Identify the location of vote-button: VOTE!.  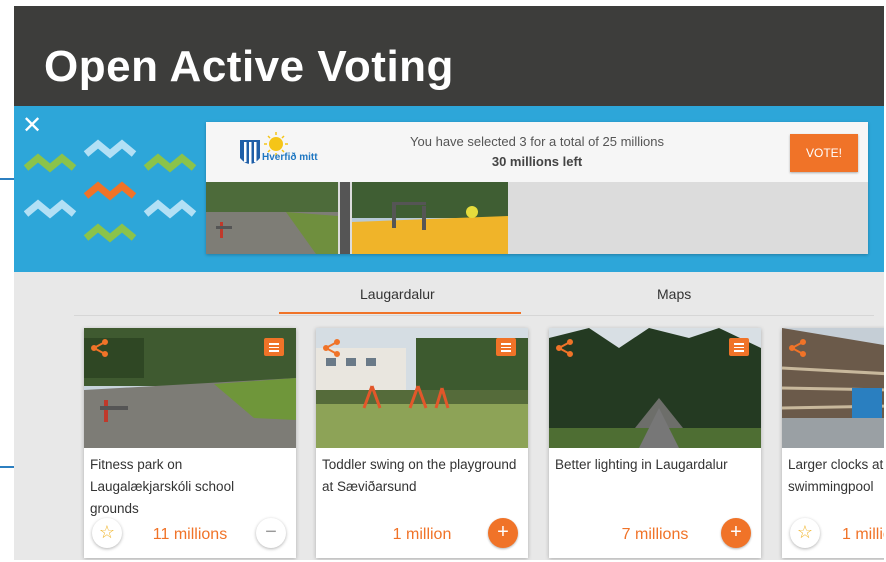
(824, 153).